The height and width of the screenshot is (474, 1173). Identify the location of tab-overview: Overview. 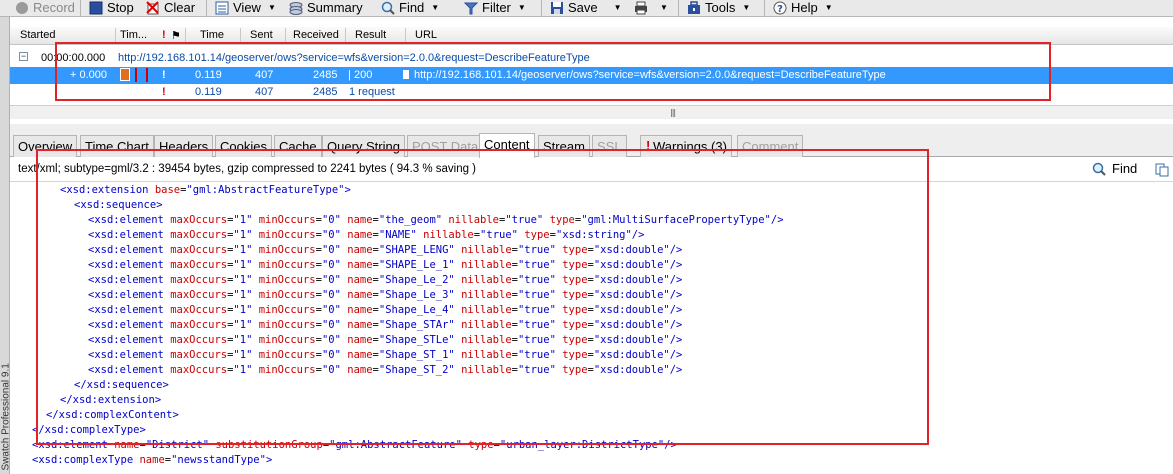
(45, 146).